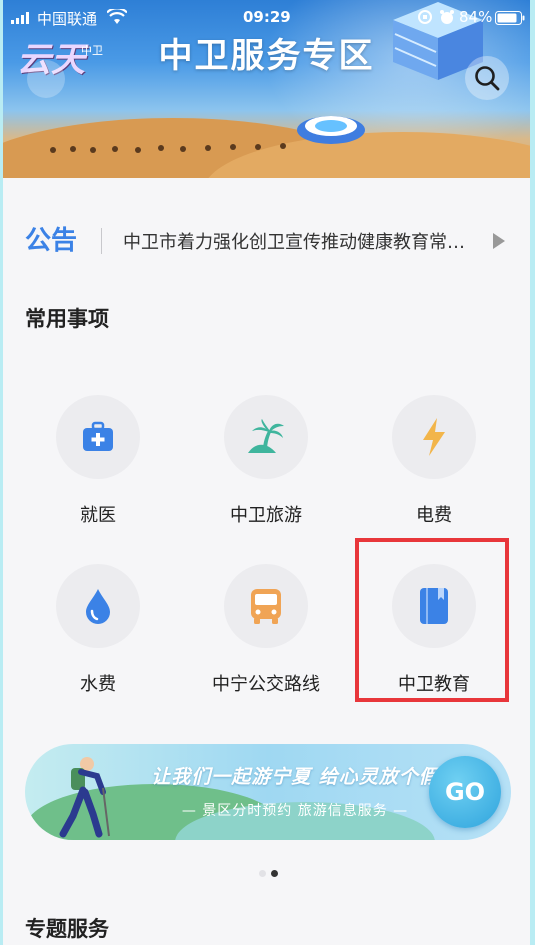  Describe the element at coordinates (51, 241) in the screenshot. I see `notice-label: 公告` at that location.